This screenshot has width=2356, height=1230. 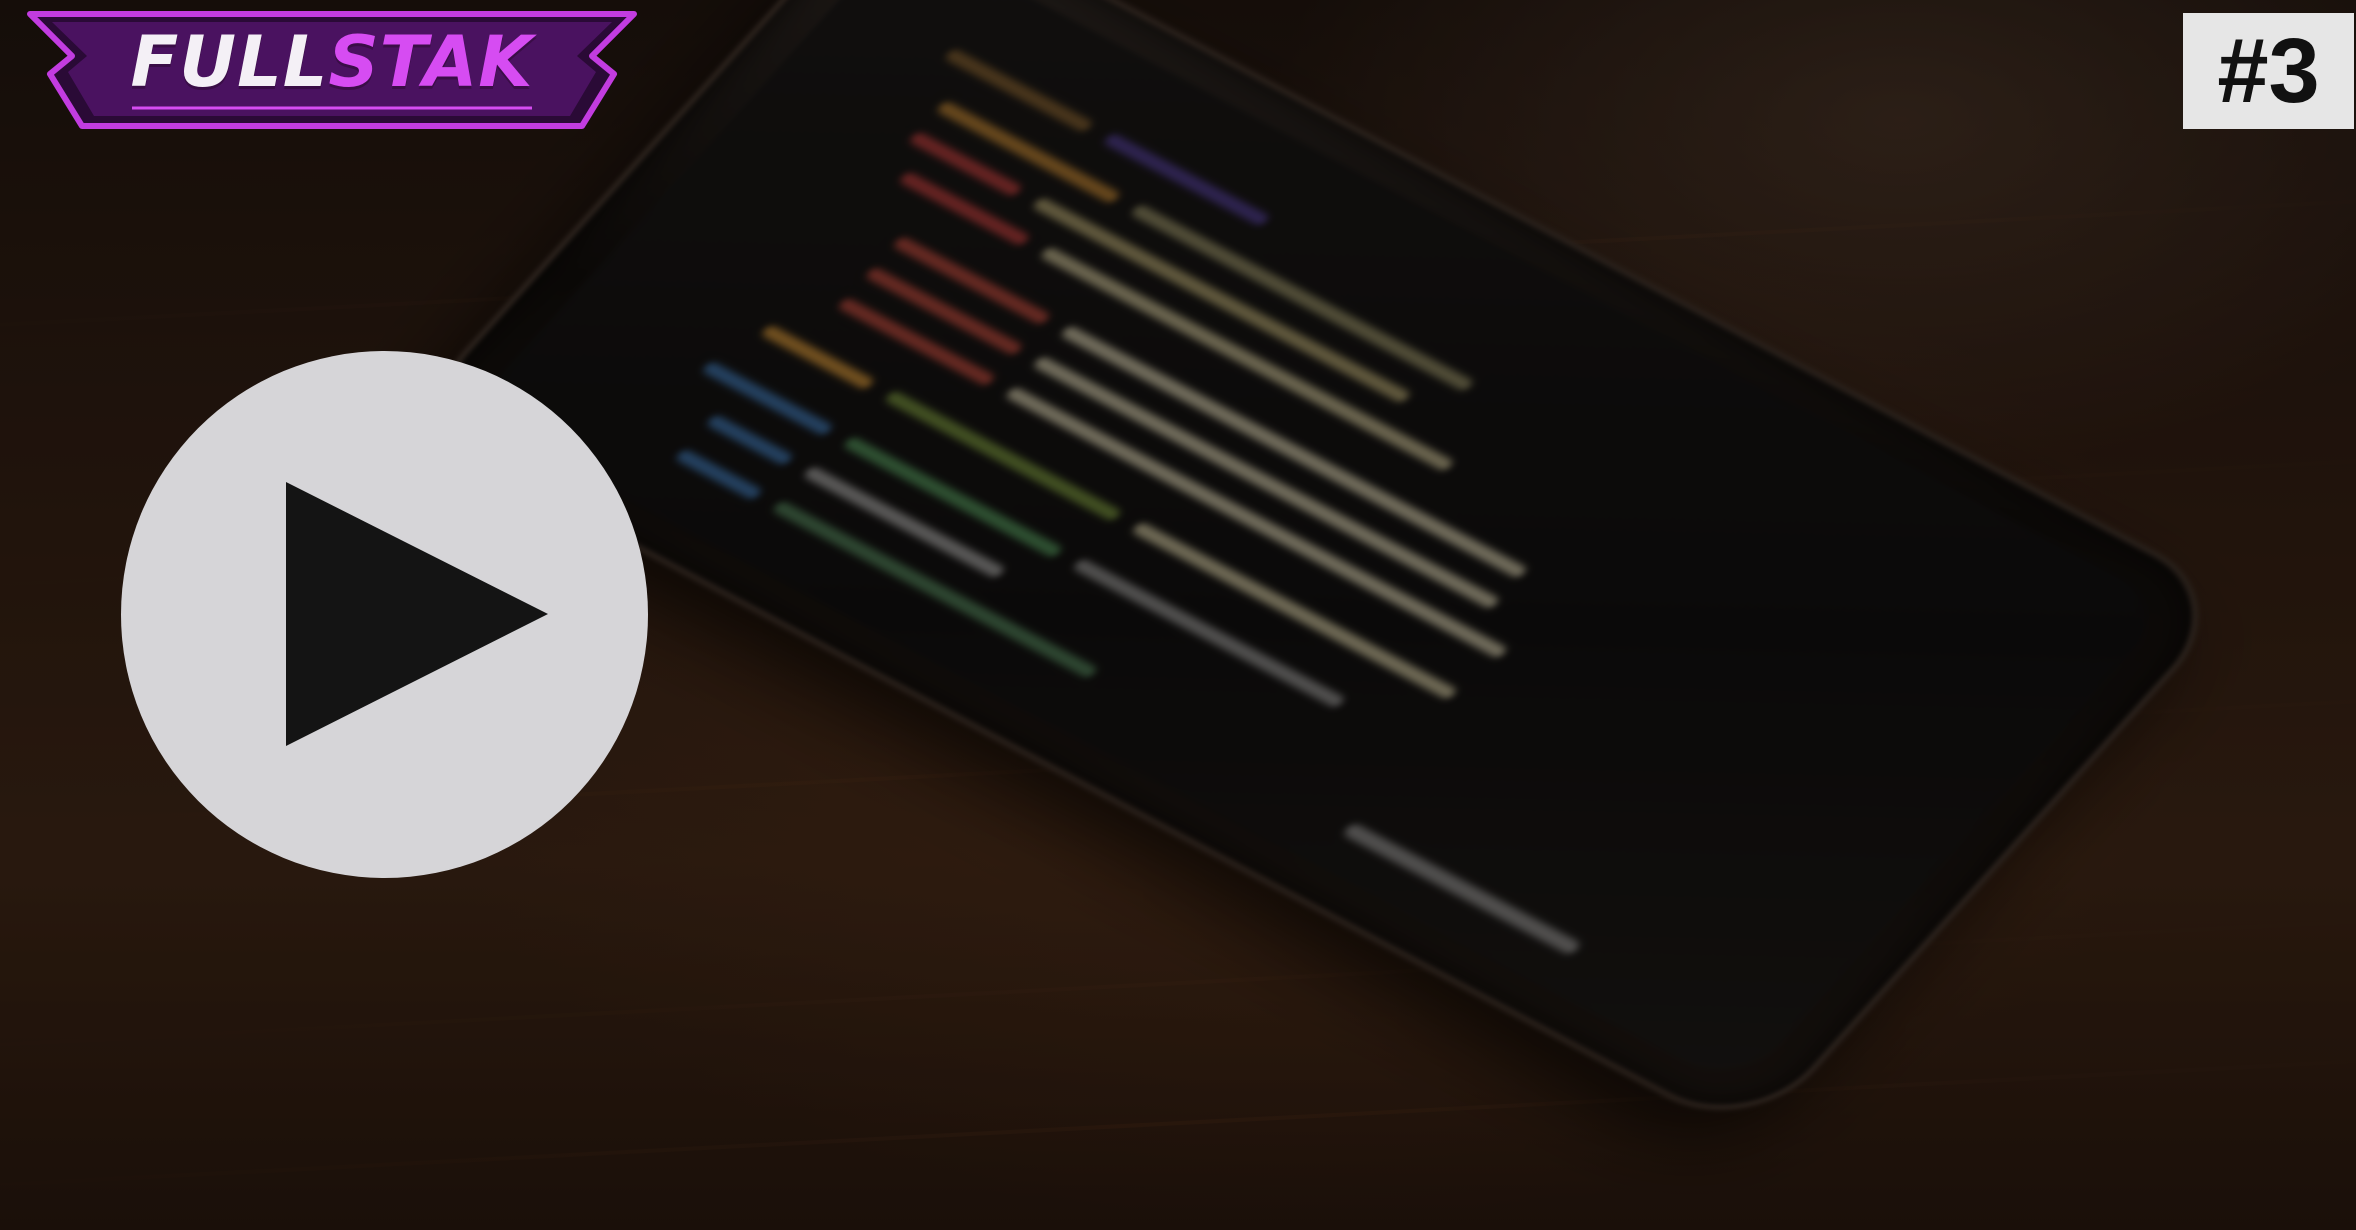 I want to click on play-button, so click(x=384, y=614).